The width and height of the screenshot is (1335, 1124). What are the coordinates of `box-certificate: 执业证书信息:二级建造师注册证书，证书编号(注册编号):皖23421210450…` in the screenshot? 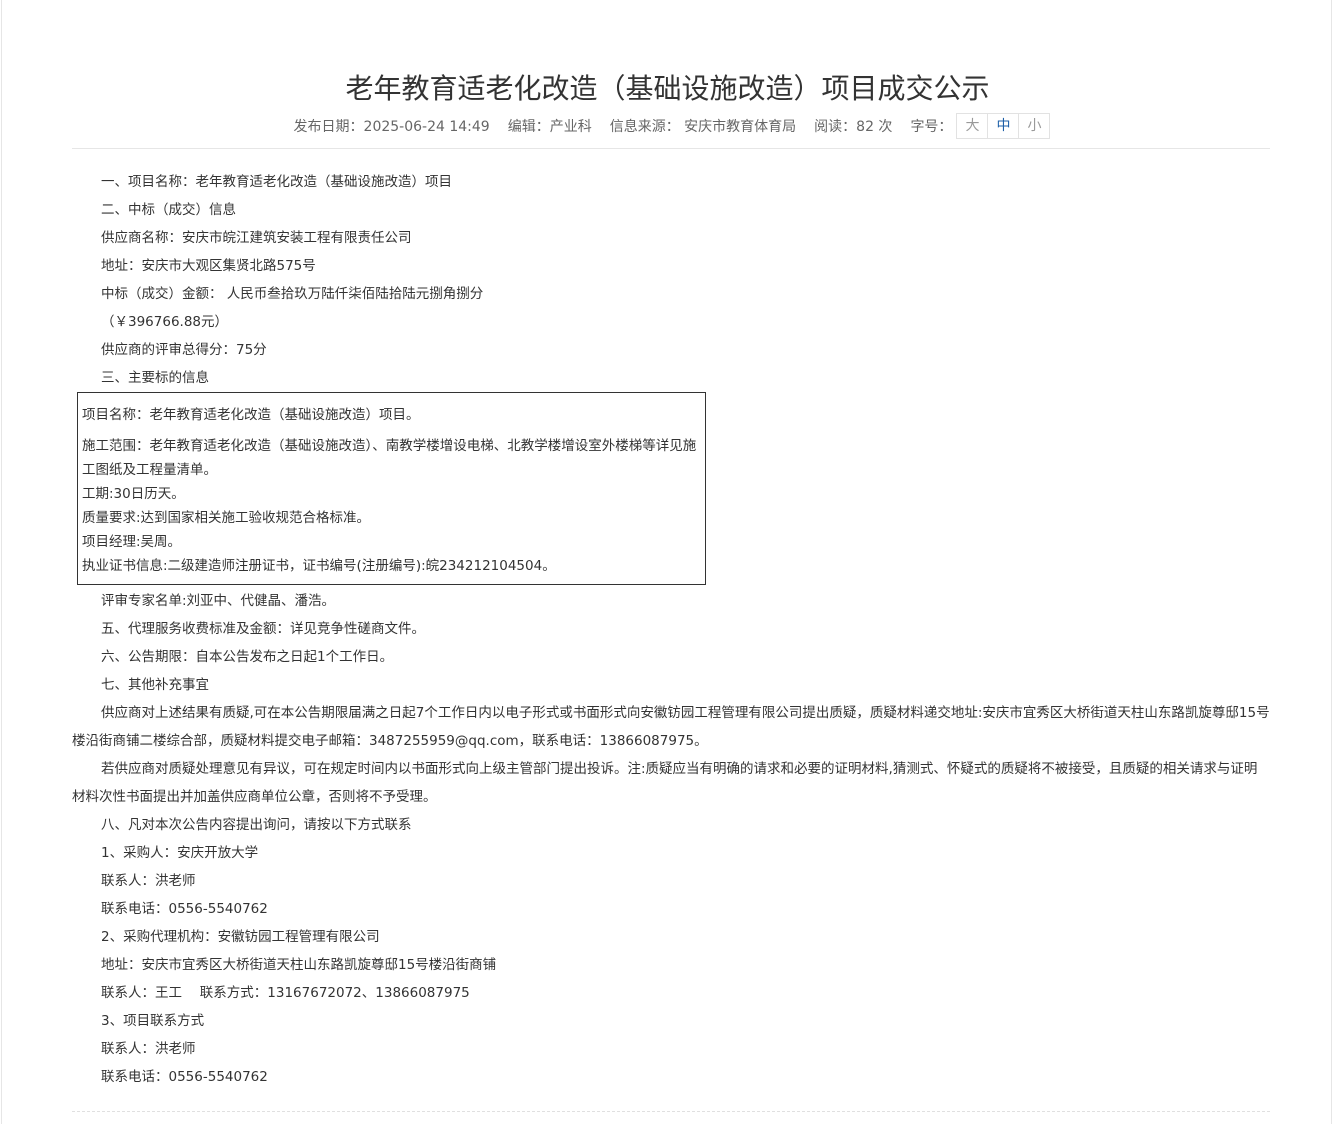 It's located at (319, 566).